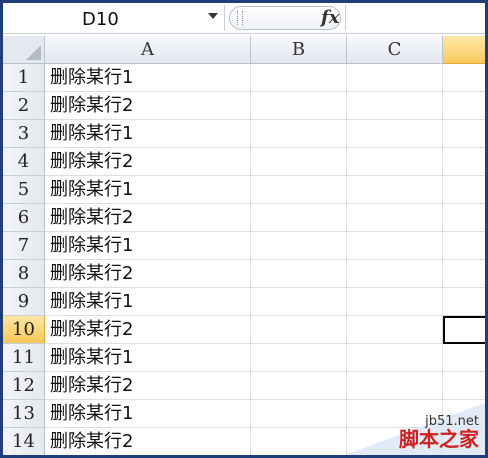 This screenshot has width=488, height=458. What do you see at coordinates (24, 50) in the screenshot?
I see `select-all-button` at bounding box center [24, 50].